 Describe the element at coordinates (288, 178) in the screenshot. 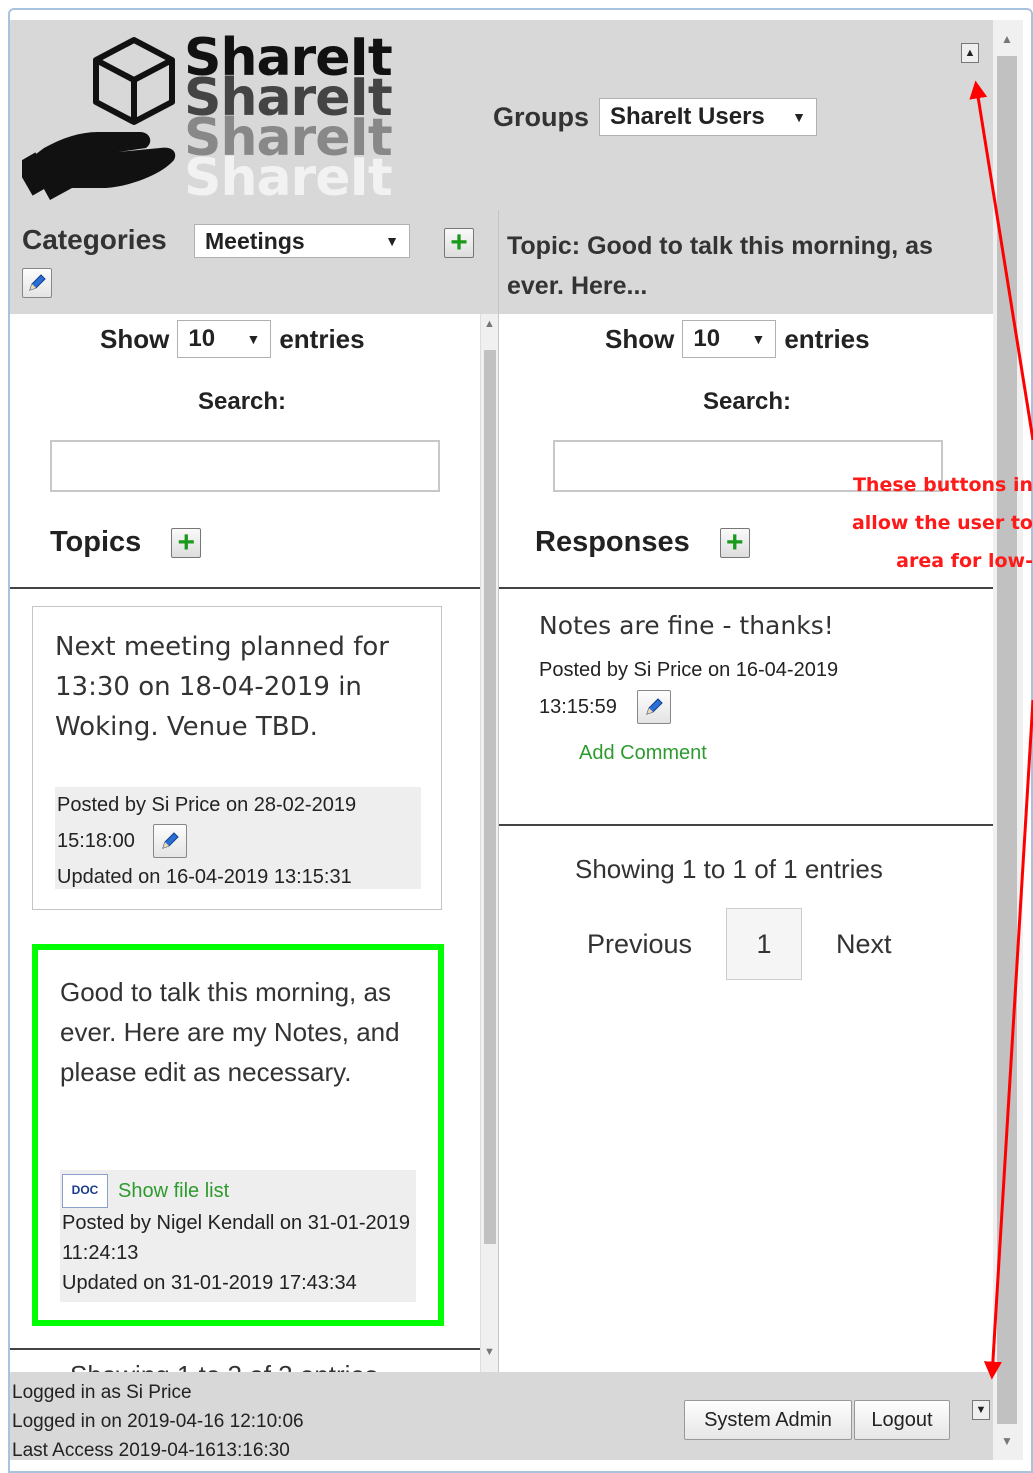

I see `logo-word-4: ShareIt` at that location.